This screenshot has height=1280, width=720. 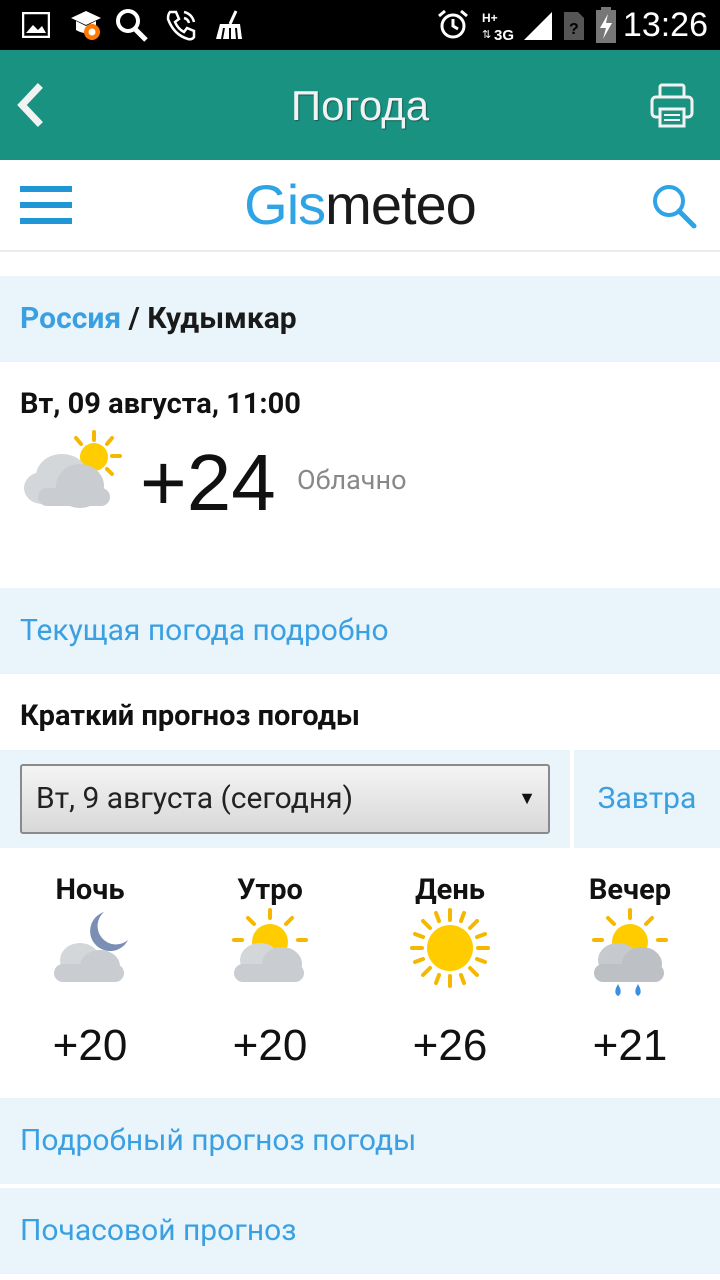 I want to click on period-label: Вечер, so click(x=630, y=890).